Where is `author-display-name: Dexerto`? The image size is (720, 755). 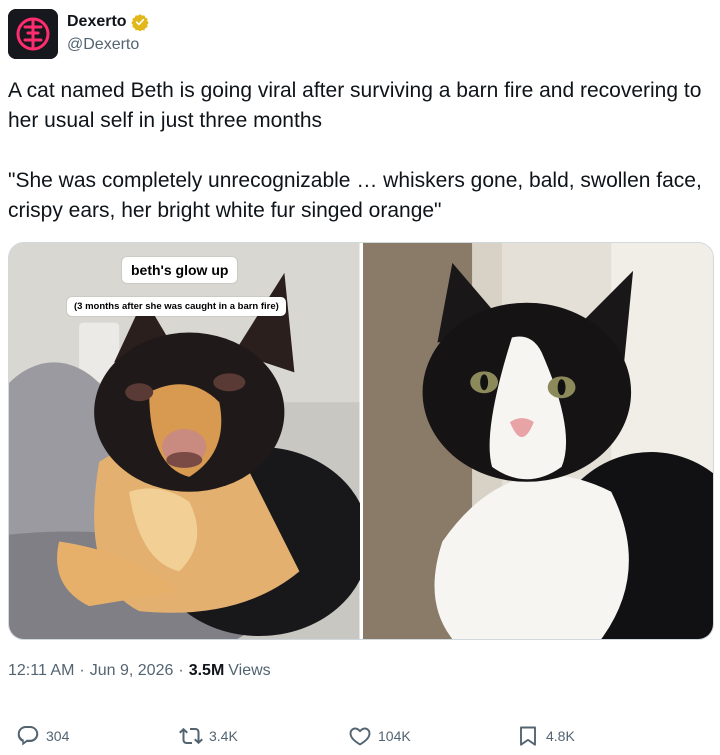 author-display-name: Dexerto is located at coordinates (97, 22).